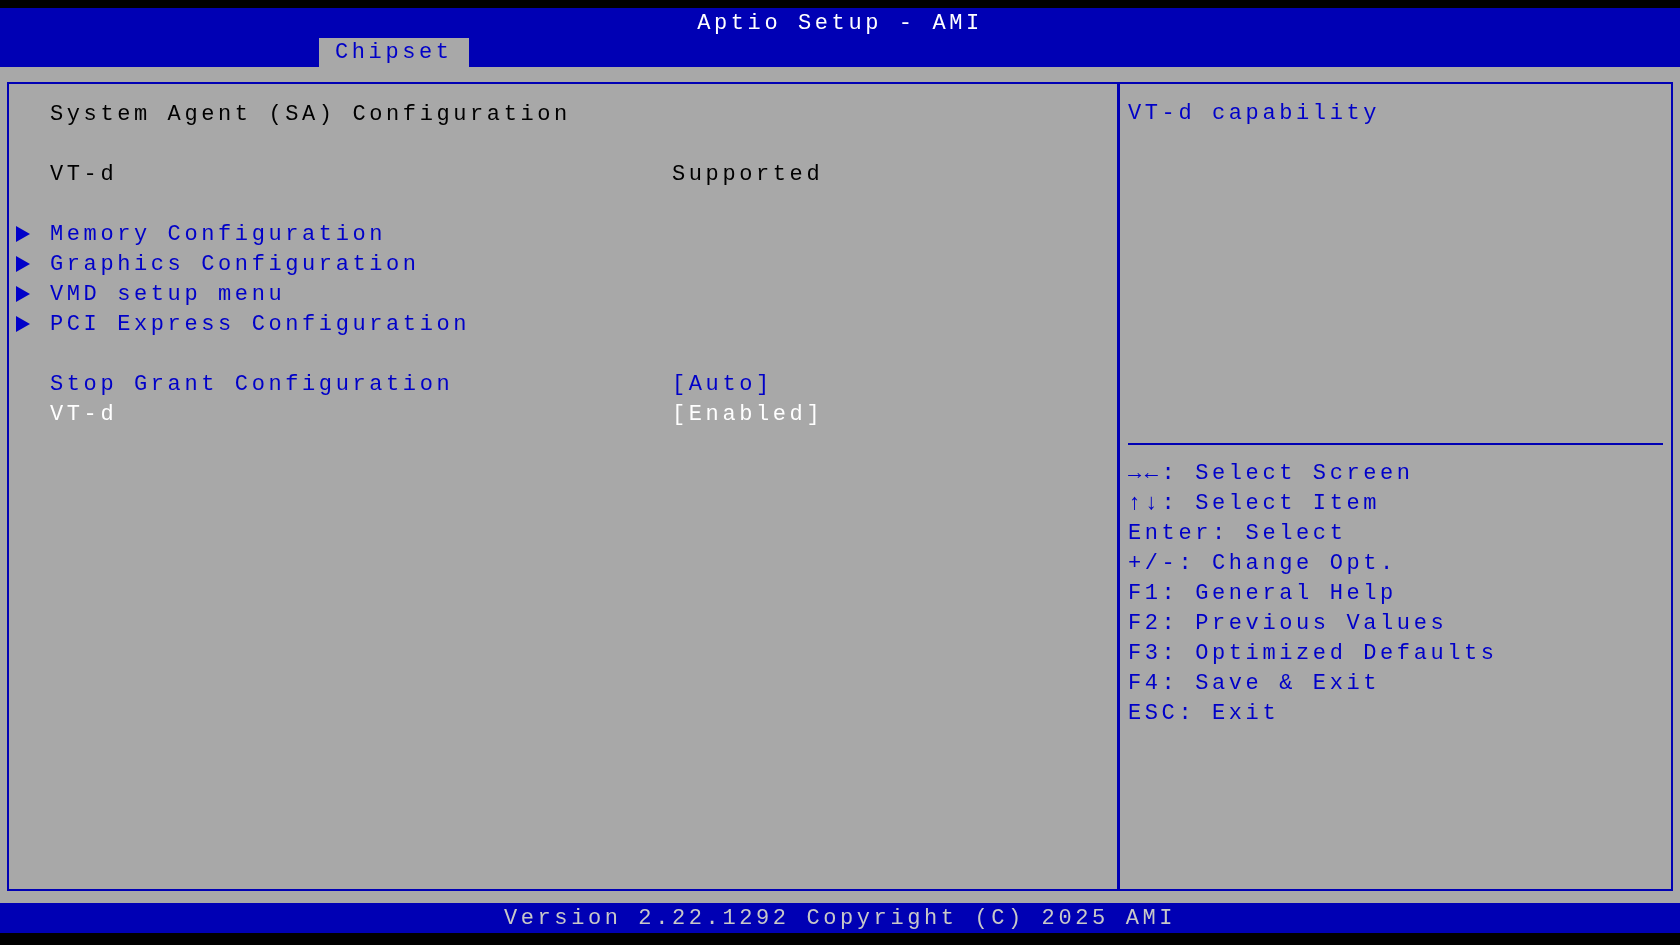 This screenshot has height=945, width=1680. Describe the element at coordinates (1254, 504) in the screenshot. I see `key-hint: ↑↓: Select Item` at that location.